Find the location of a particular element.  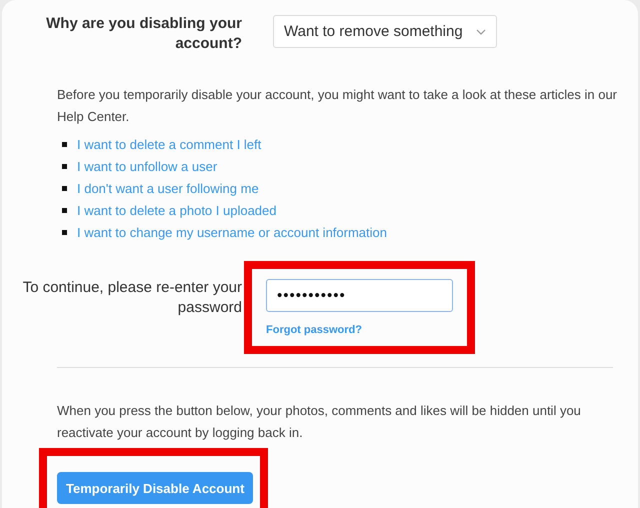

help-article-link: I want to delete a photo I uploaded is located at coordinates (176, 210).